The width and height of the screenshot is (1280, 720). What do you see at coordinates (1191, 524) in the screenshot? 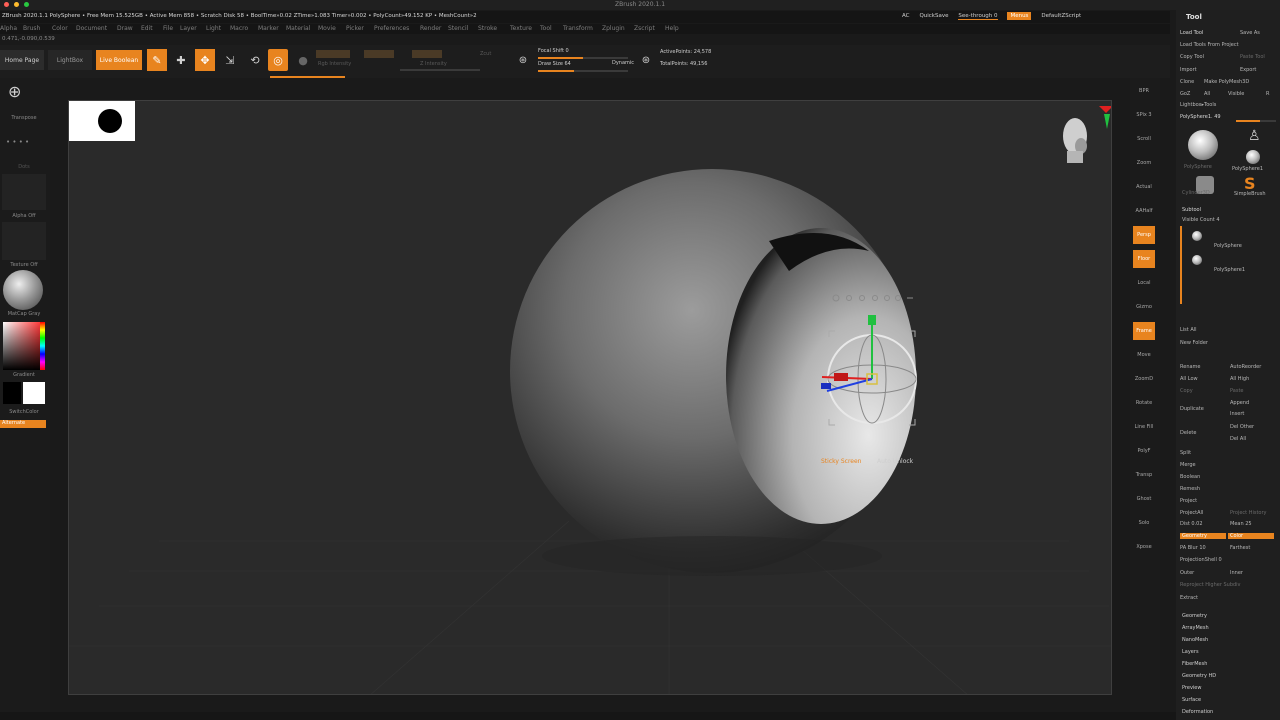
I see `dist-slider: Dist 0.02` at bounding box center [1191, 524].